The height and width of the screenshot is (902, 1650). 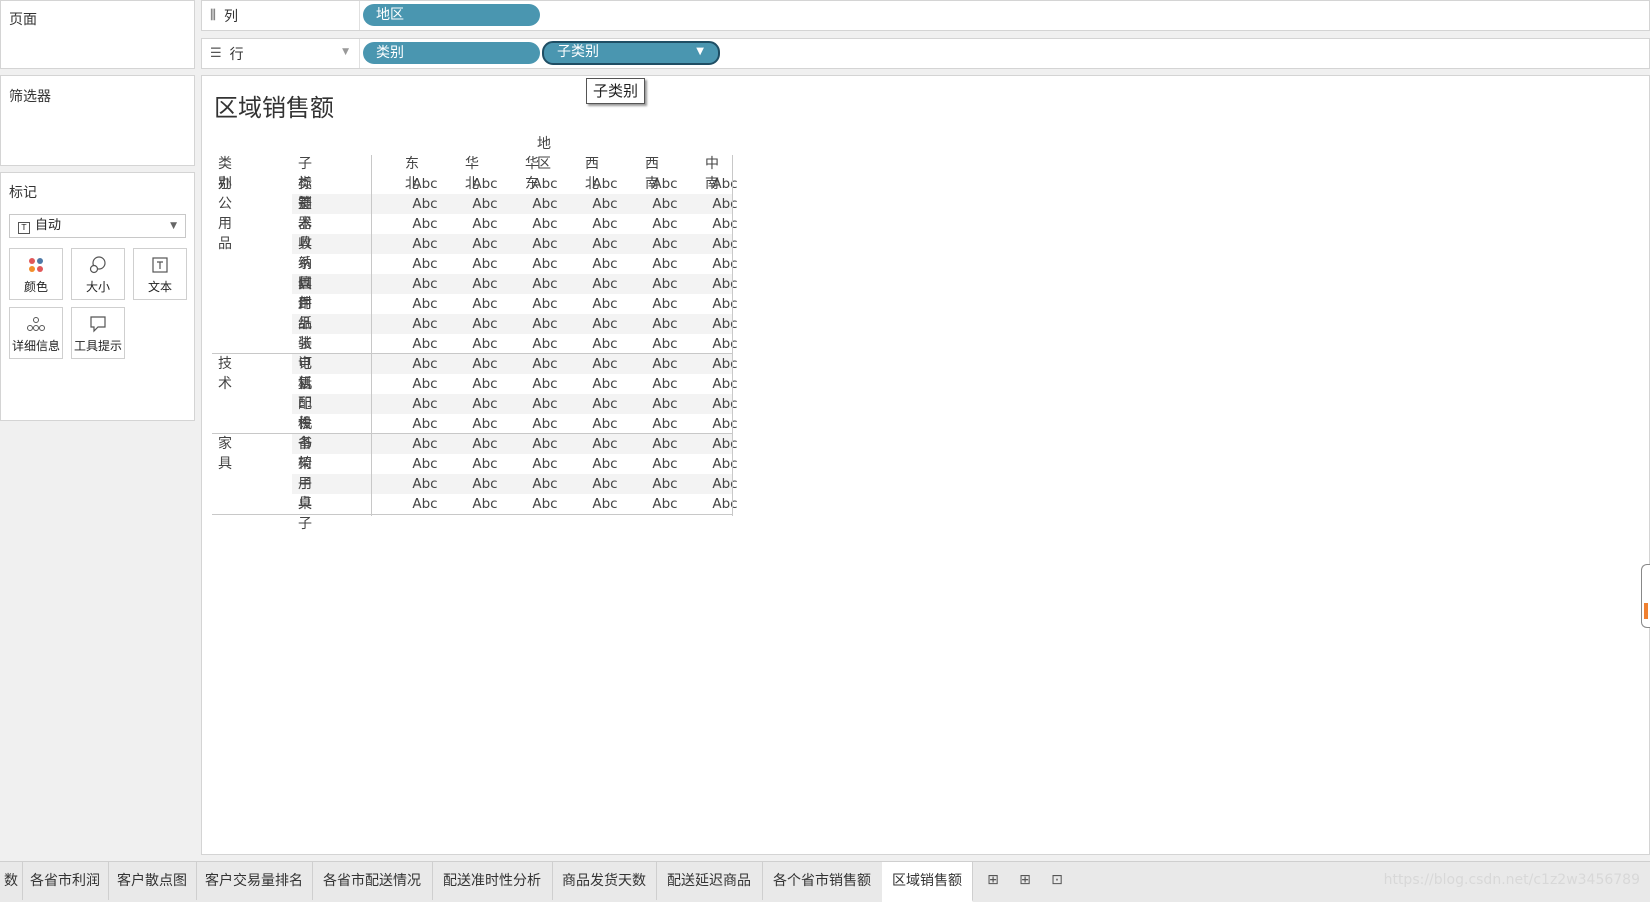 What do you see at coordinates (36, 333) in the screenshot?
I see `detail-button: 详细信息` at bounding box center [36, 333].